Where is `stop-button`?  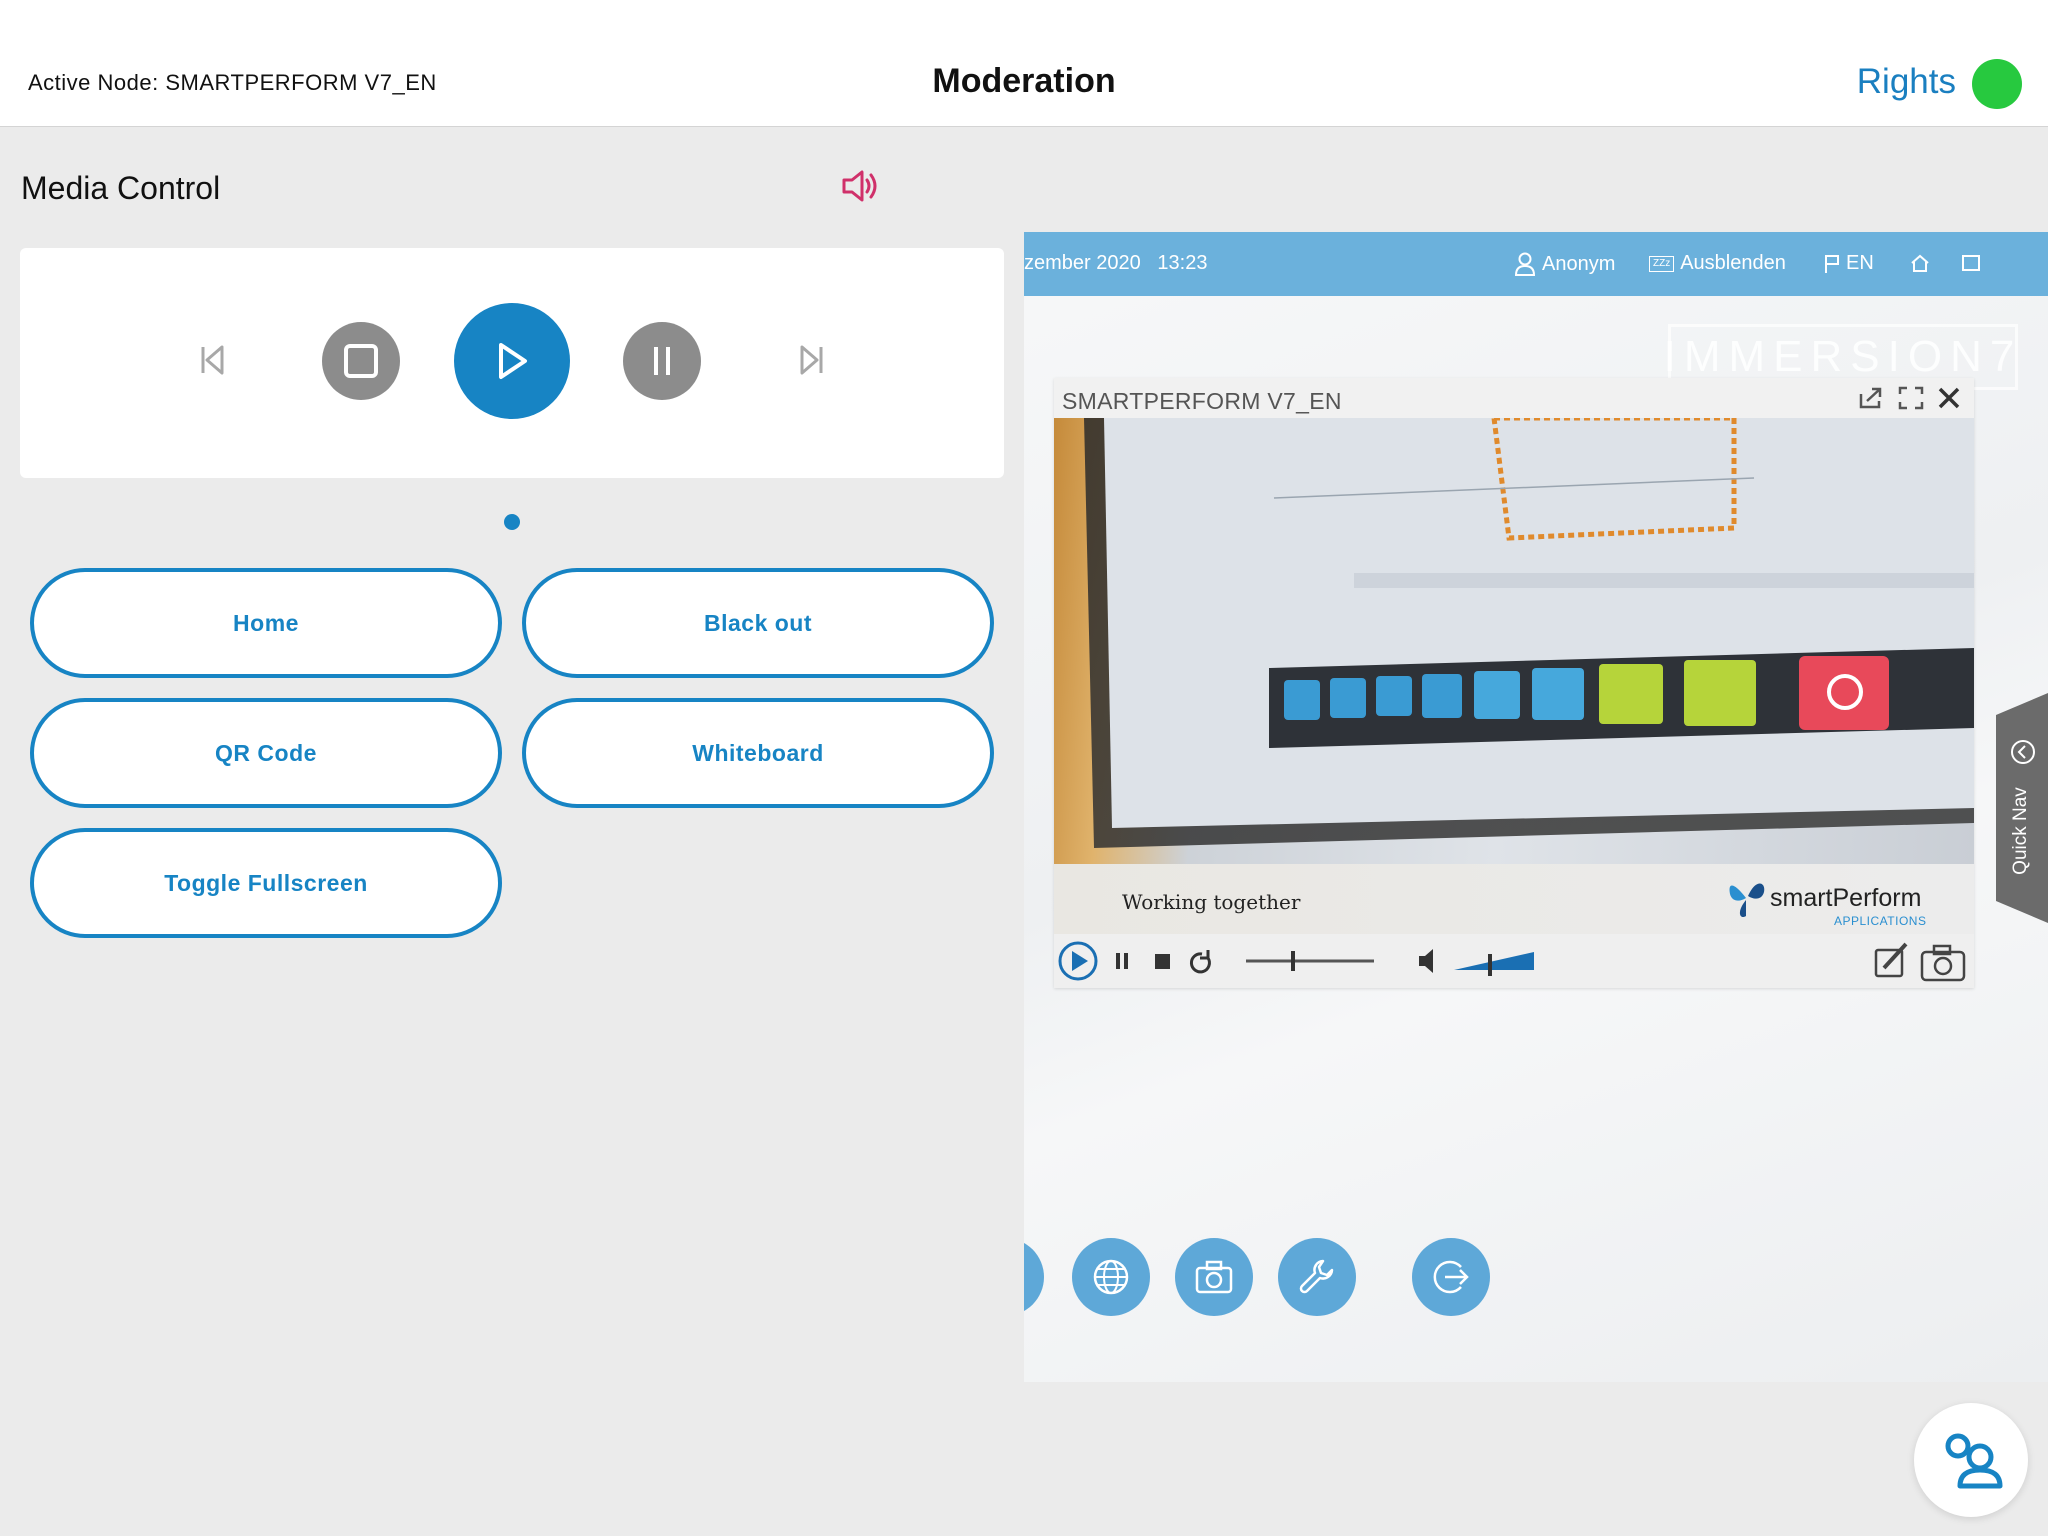 stop-button is located at coordinates (361, 361).